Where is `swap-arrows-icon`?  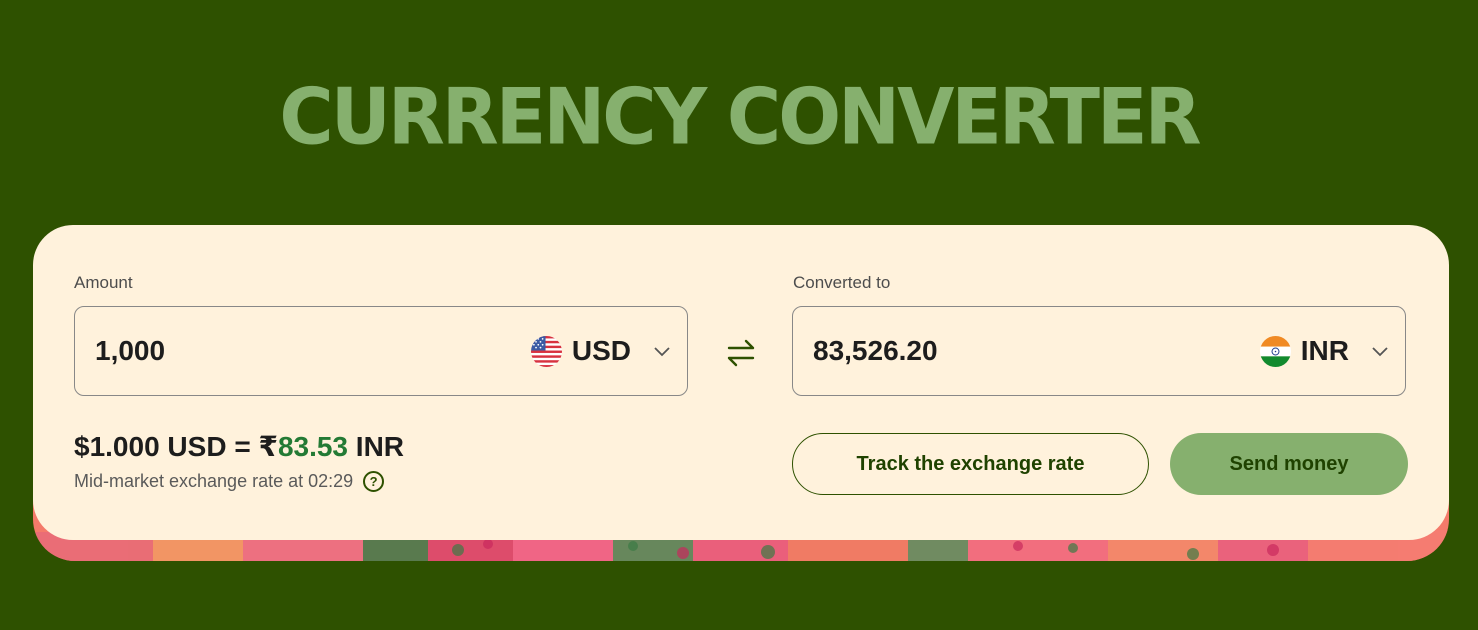
swap-arrows-icon is located at coordinates (741, 353).